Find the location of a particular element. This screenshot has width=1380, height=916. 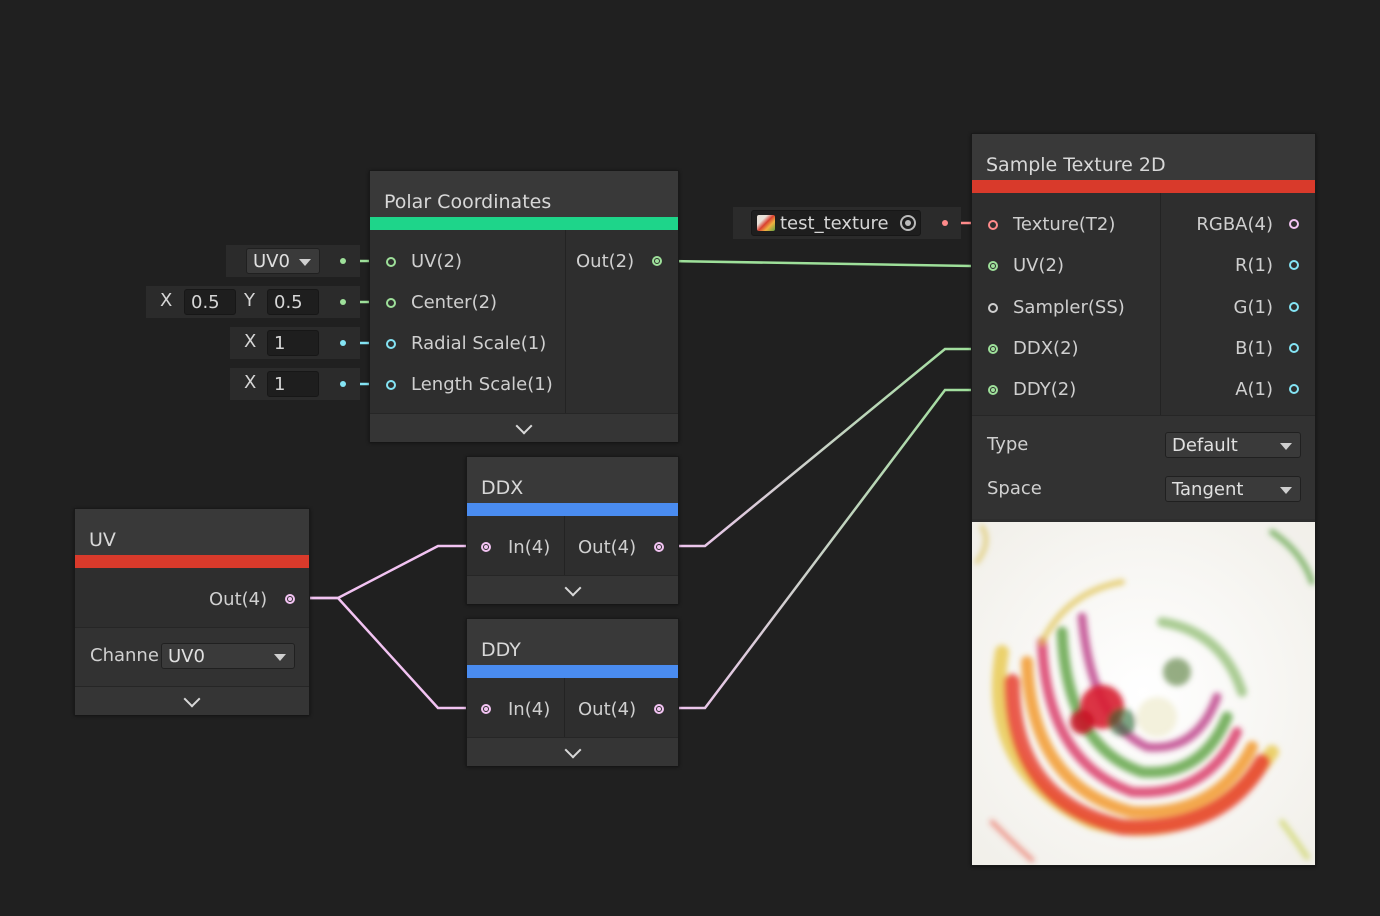

length-x-label: X is located at coordinates (250, 382).